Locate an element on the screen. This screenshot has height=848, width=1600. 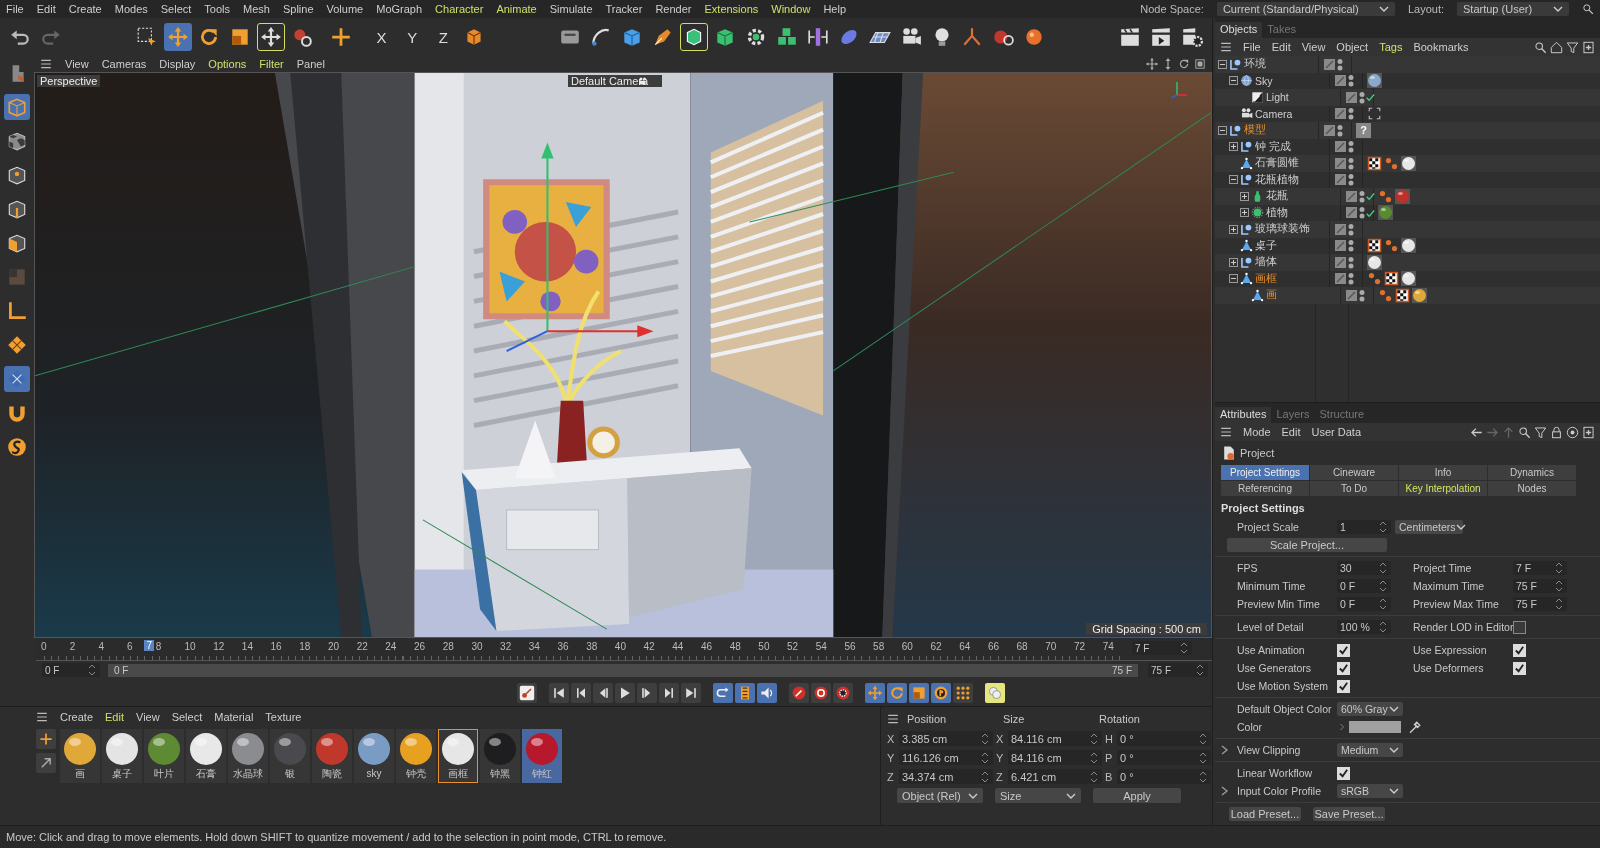
layout-dropdown: Startup (User) is located at coordinates (1513, 9).